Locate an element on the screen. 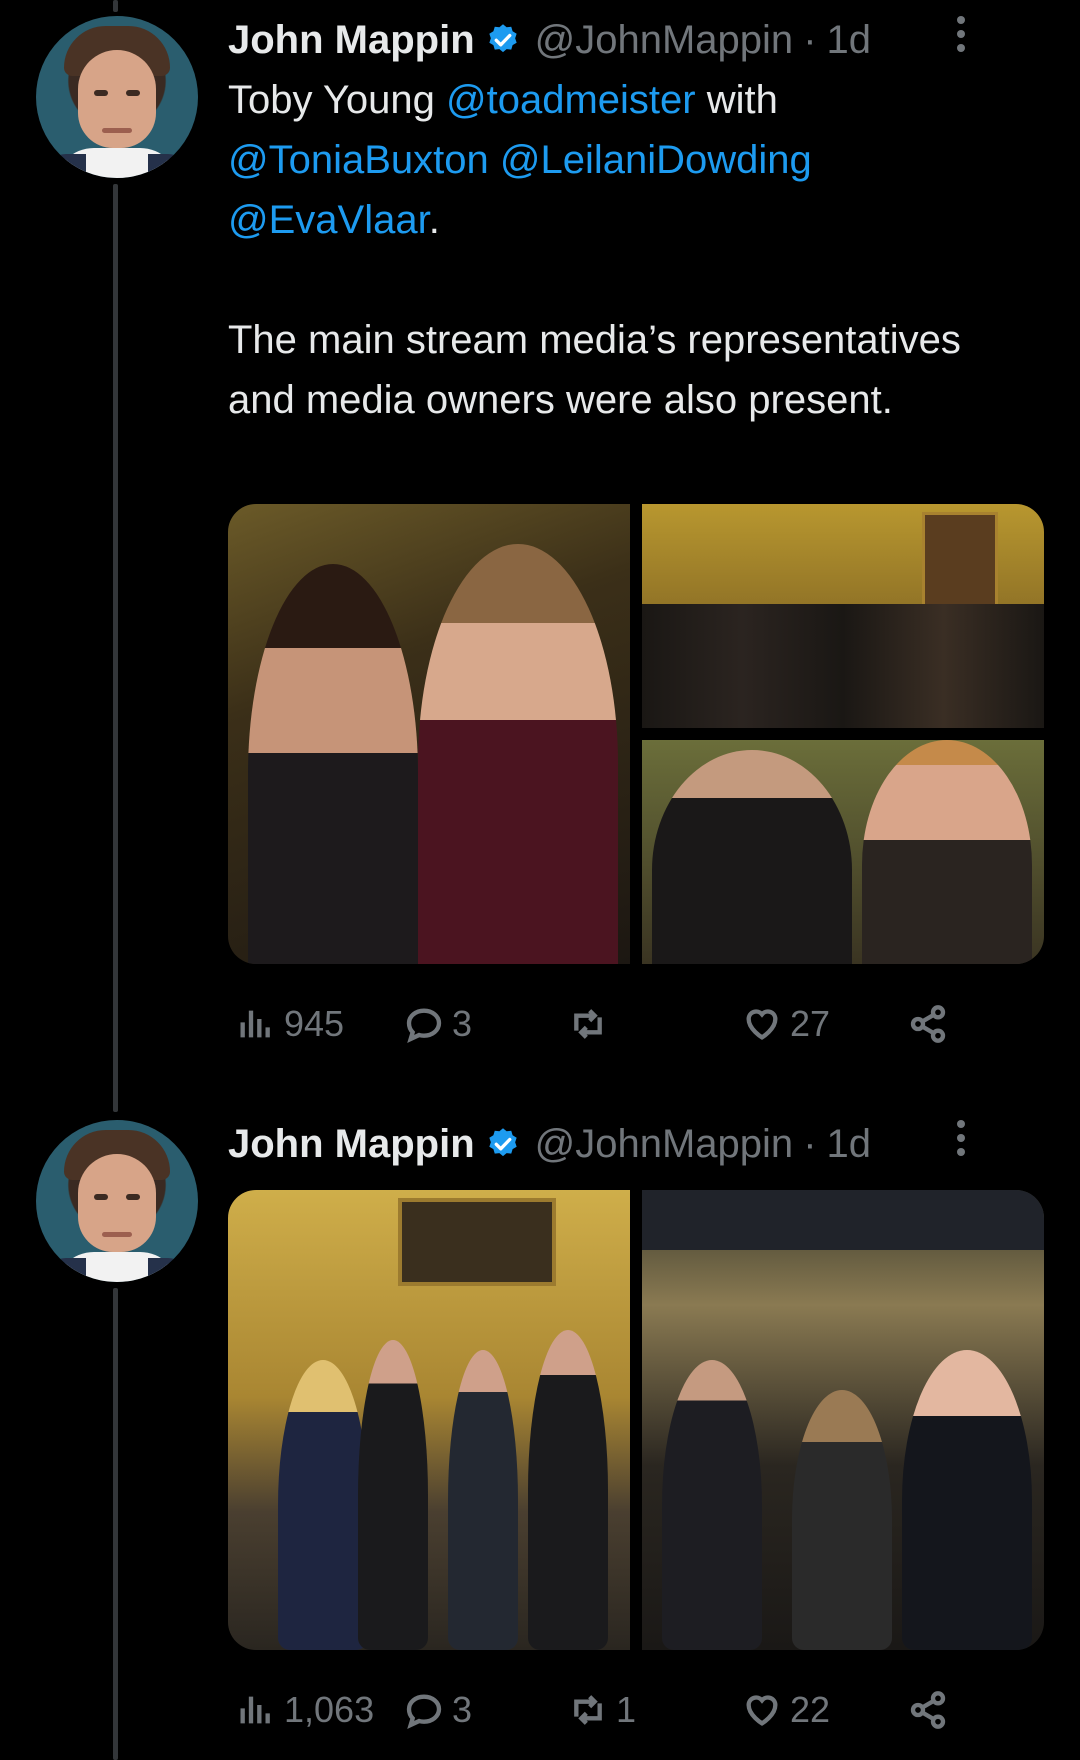 The width and height of the screenshot is (1080, 1760). like-count: 22 is located at coordinates (810, 1709).